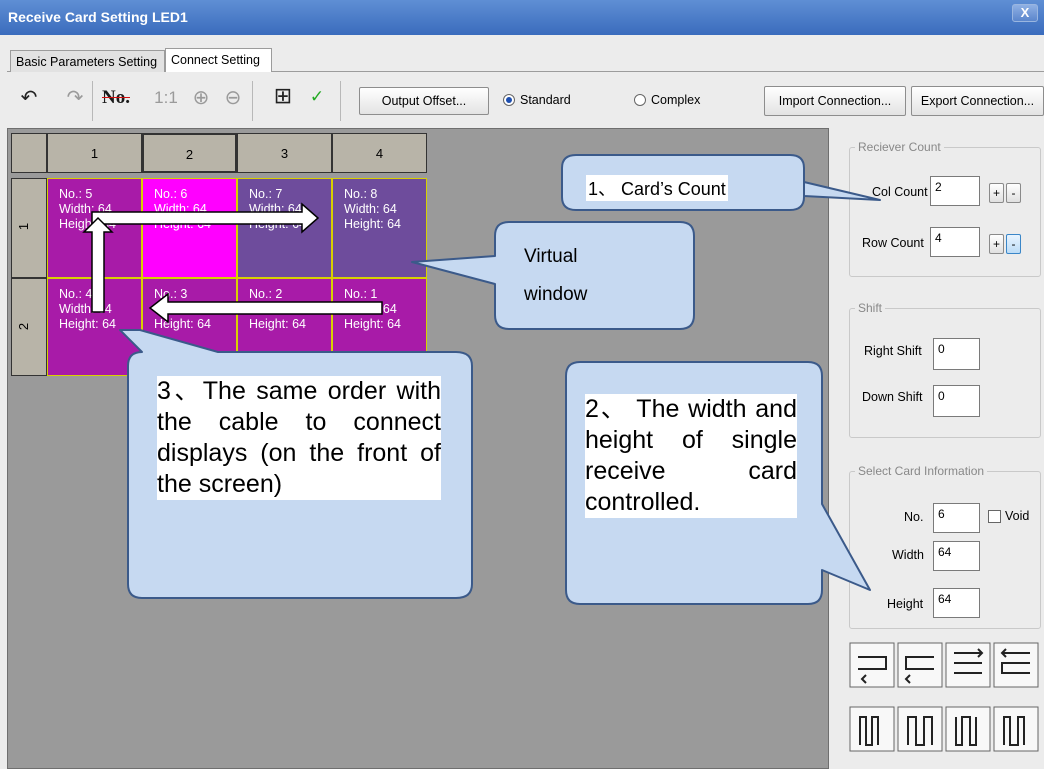  I want to click on void-checkbox, so click(994, 516).